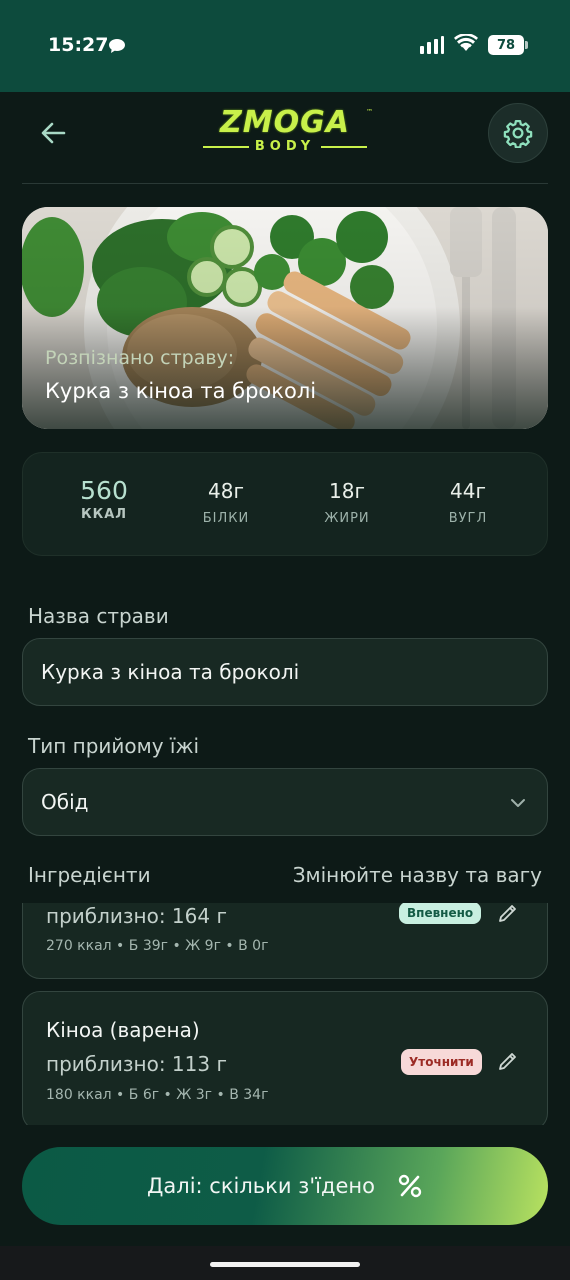  What do you see at coordinates (226, 491) in the screenshot?
I see `macro-value: 48г` at bounding box center [226, 491].